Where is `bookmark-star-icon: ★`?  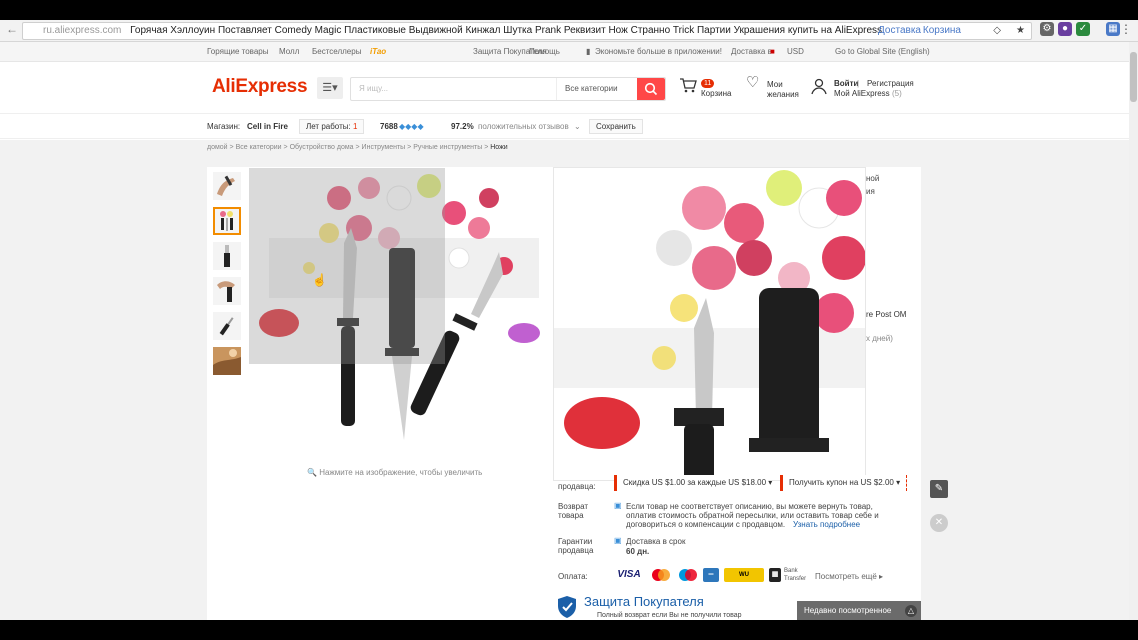
bookmark-star-icon: ★ is located at coordinates (1020, 31).